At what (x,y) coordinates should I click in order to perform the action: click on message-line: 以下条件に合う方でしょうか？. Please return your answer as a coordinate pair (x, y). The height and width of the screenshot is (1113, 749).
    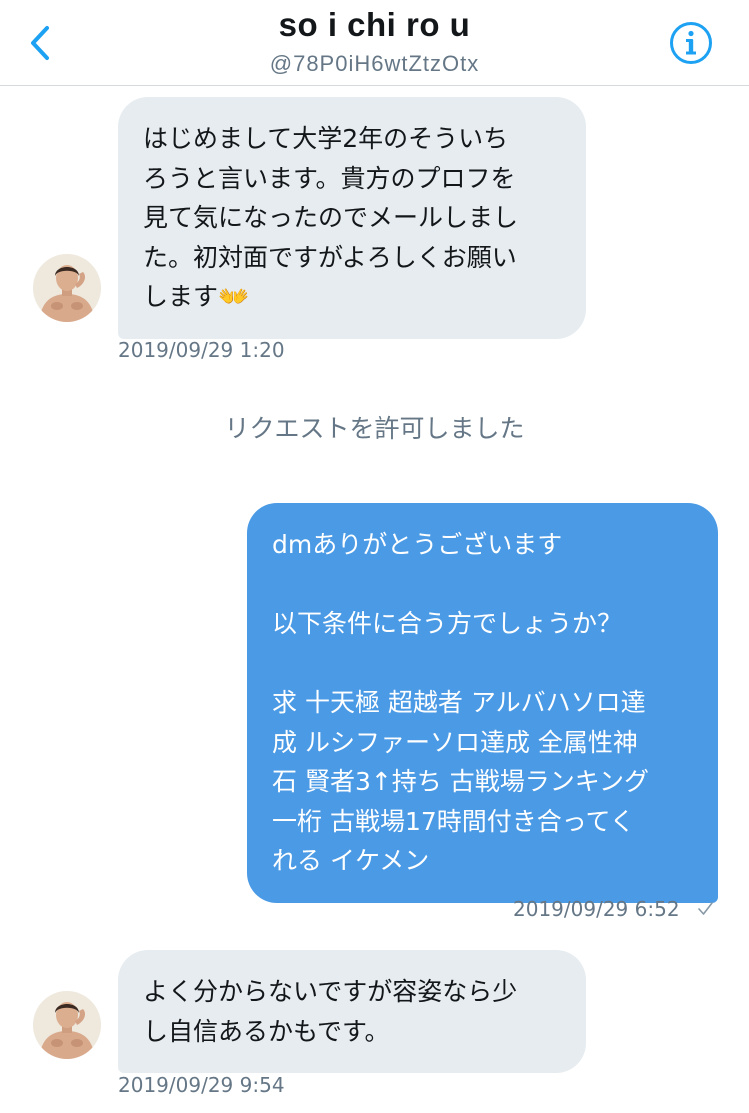
    Looking at the image, I should click on (447, 623).